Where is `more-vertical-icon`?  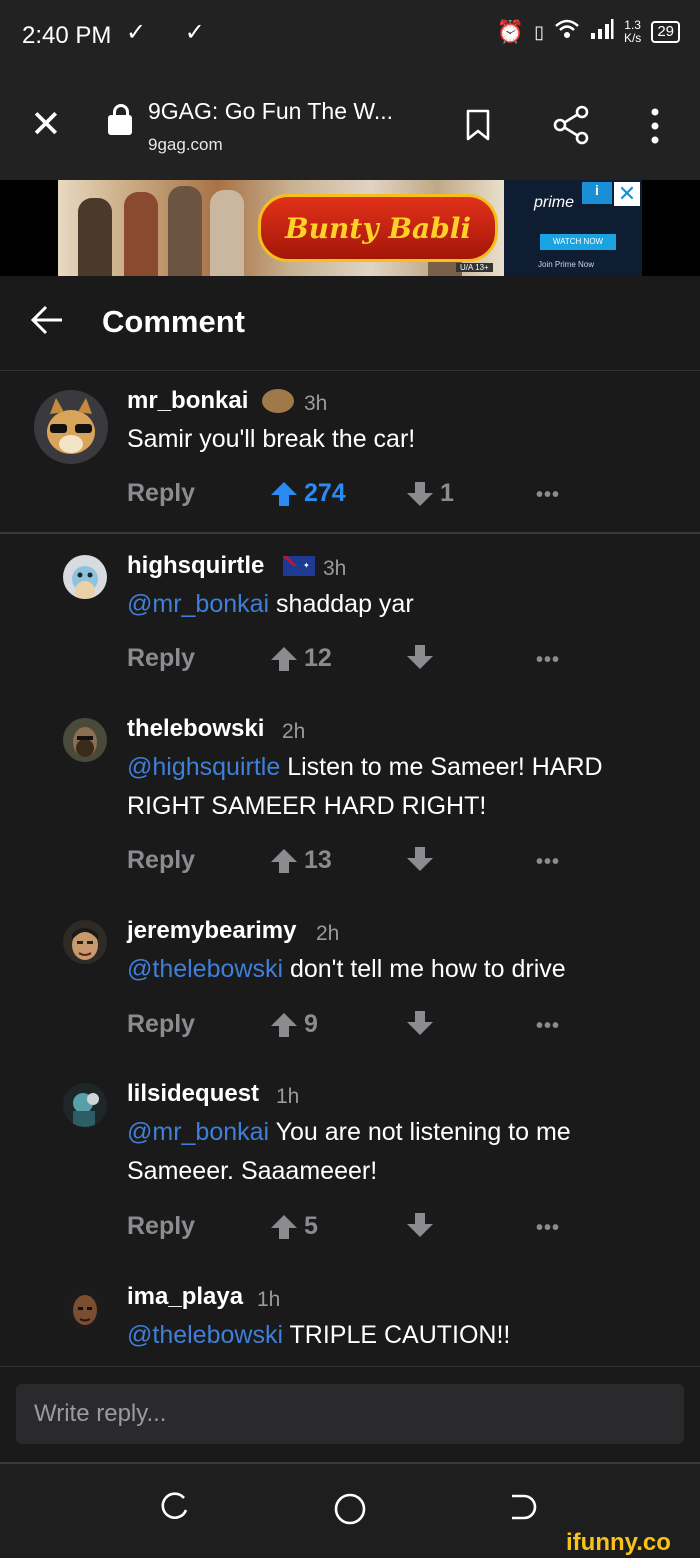 more-vertical-icon is located at coordinates (655, 126).